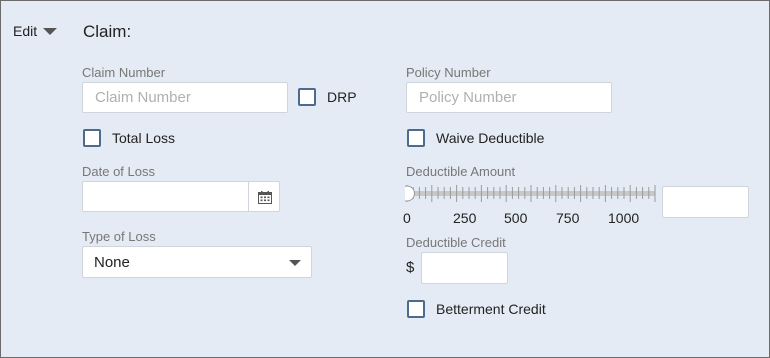 The height and width of the screenshot is (358, 770). I want to click on calendar-icon, so click(265, 197).